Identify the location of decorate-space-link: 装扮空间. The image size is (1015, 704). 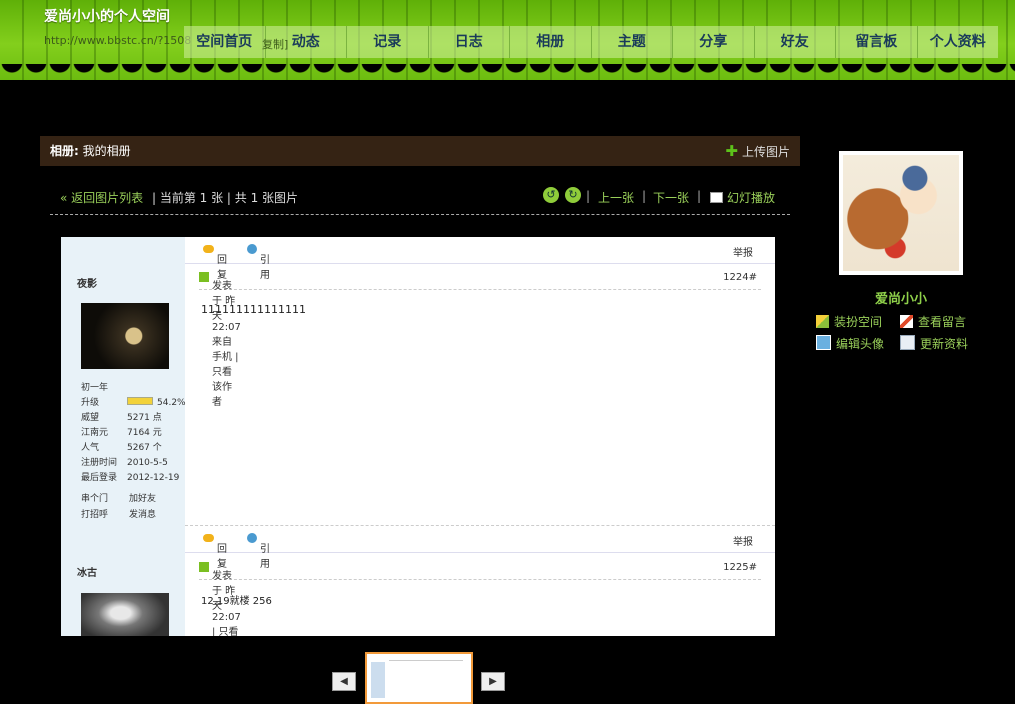
(858, 322).